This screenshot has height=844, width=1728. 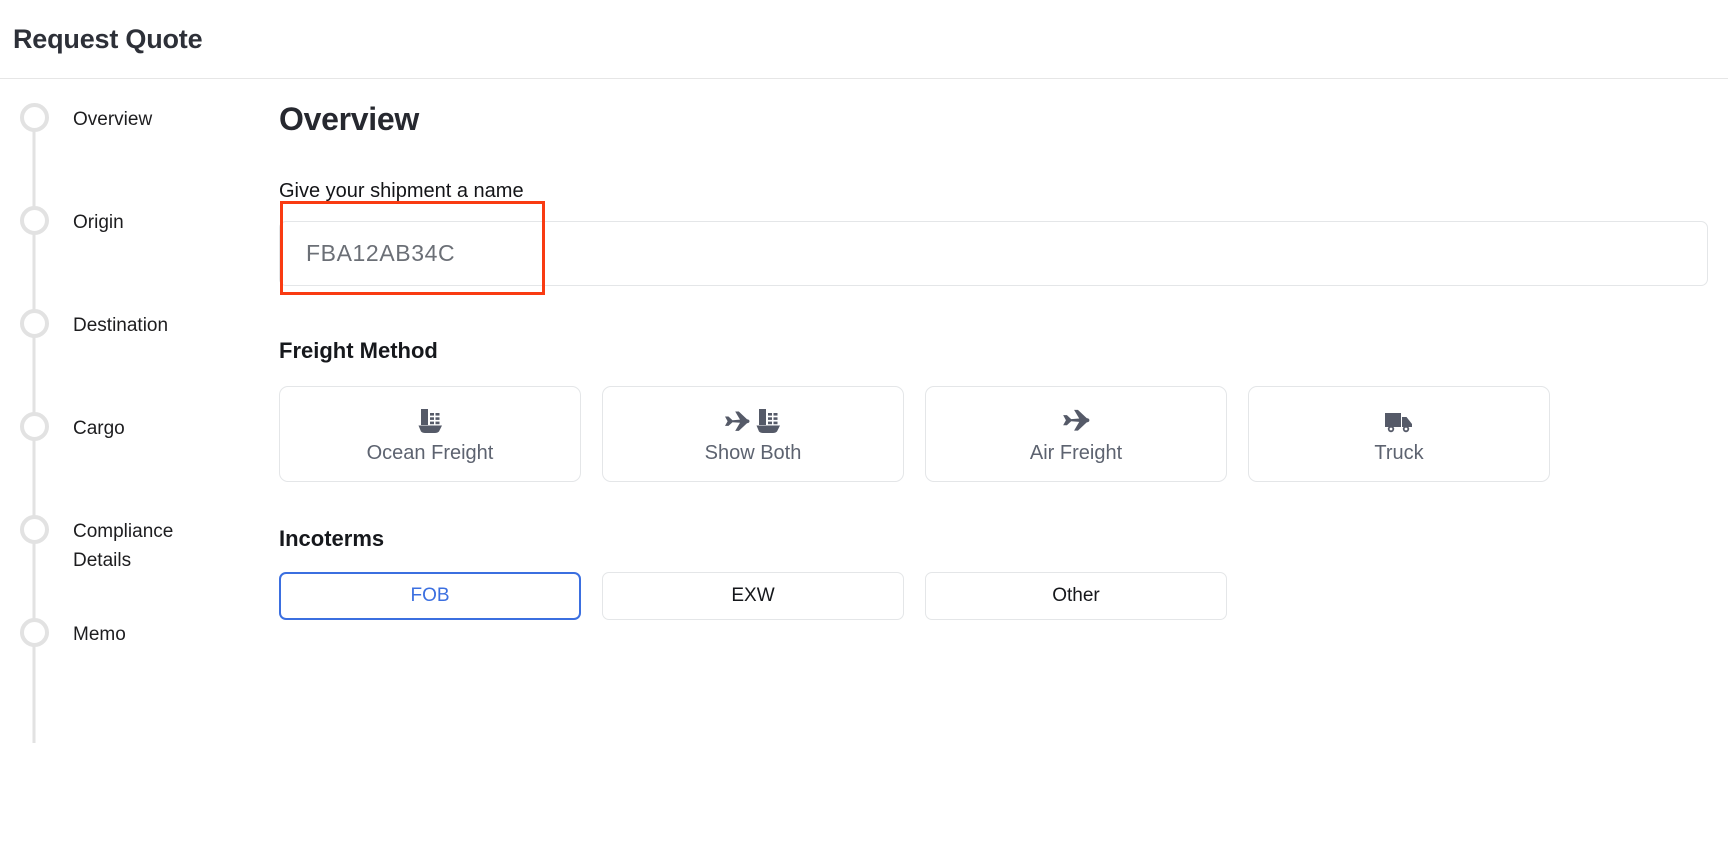 What do you see at coordinates (99, 634) in the screenshot?
I see `sidebar-item-label: Memo` at bounding box center [99, 634].